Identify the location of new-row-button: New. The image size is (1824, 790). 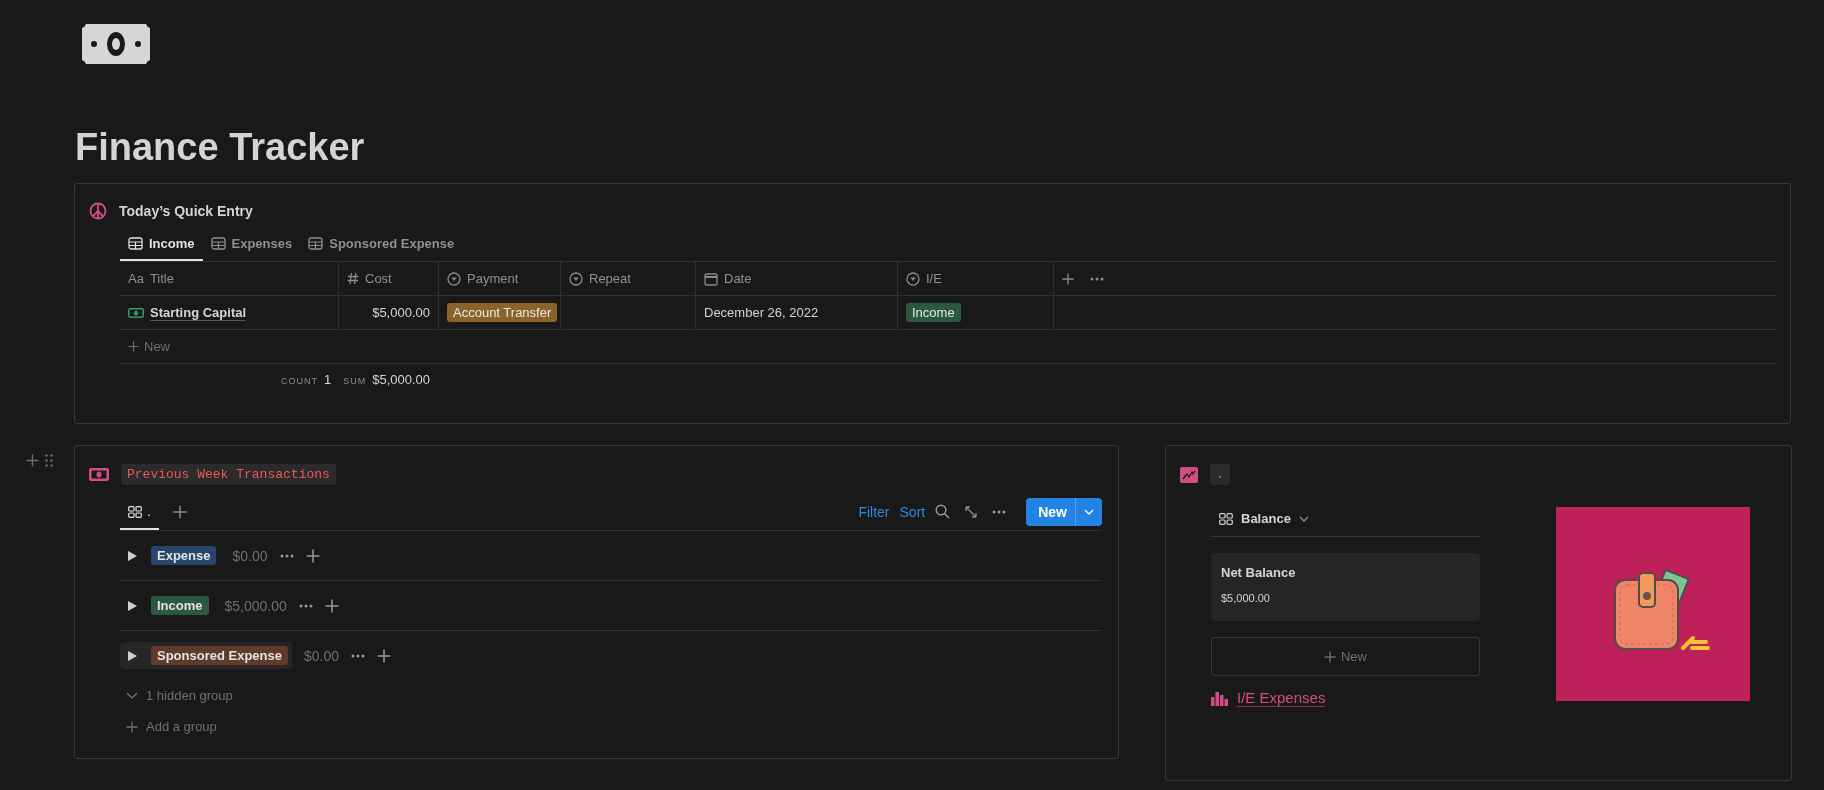
(149, 346).